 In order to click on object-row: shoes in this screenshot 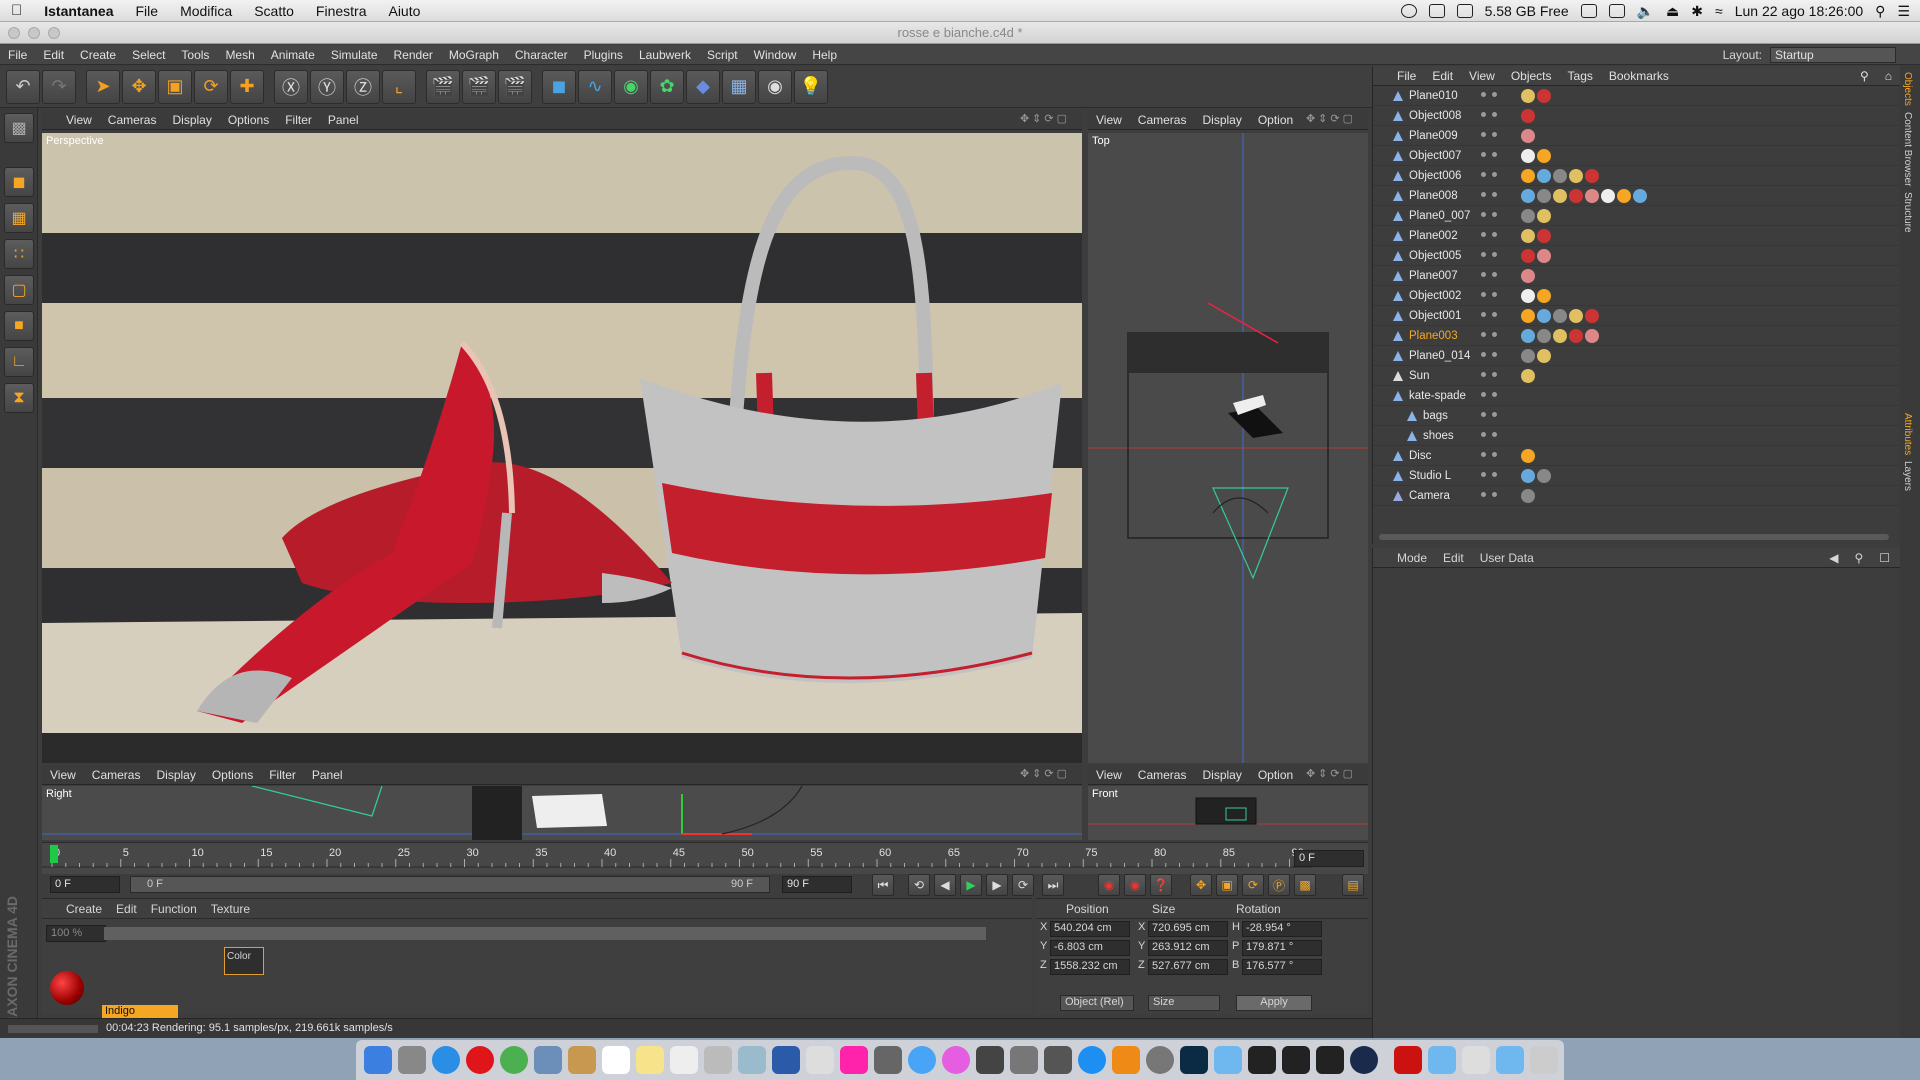, I will do `click(1636, 436)`.